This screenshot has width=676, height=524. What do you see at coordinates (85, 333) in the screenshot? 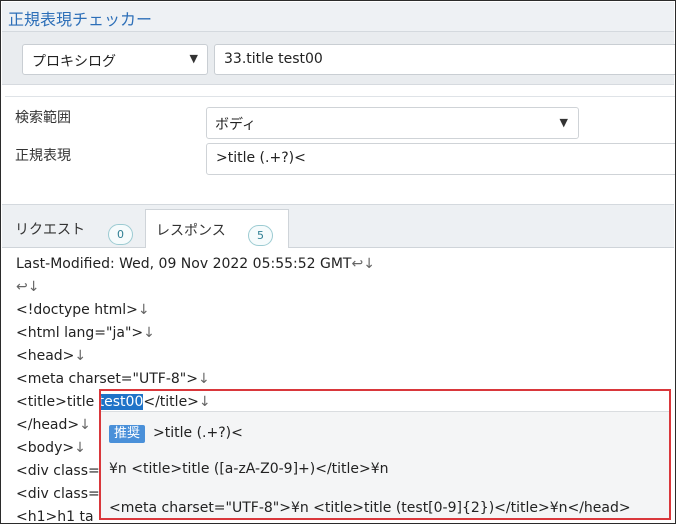
I see `response-line: <html lang="ja">↓` at bounding box center [85, 333].